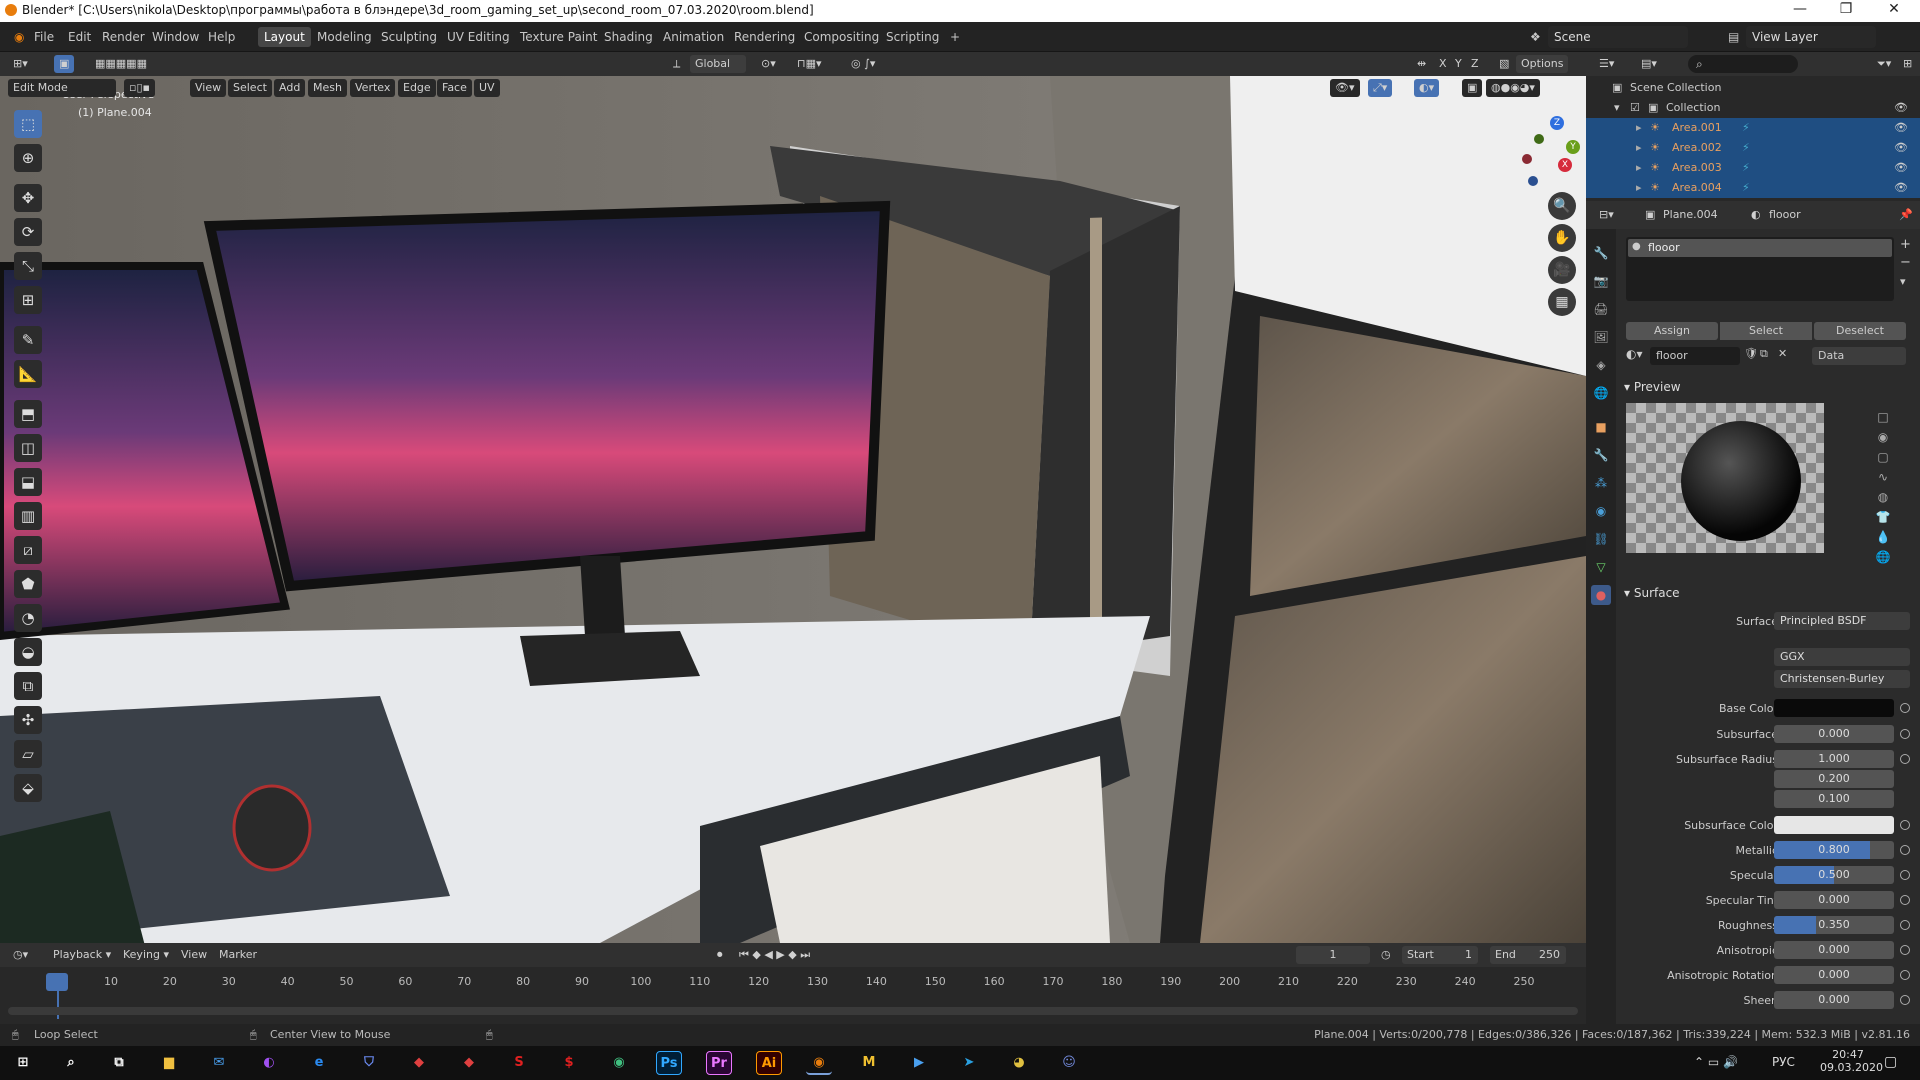 The image size is (1920, 1080). Describe the element at coordinates (1906, 215) in the screenshot. I see `pin-icon: 📌` at that location.